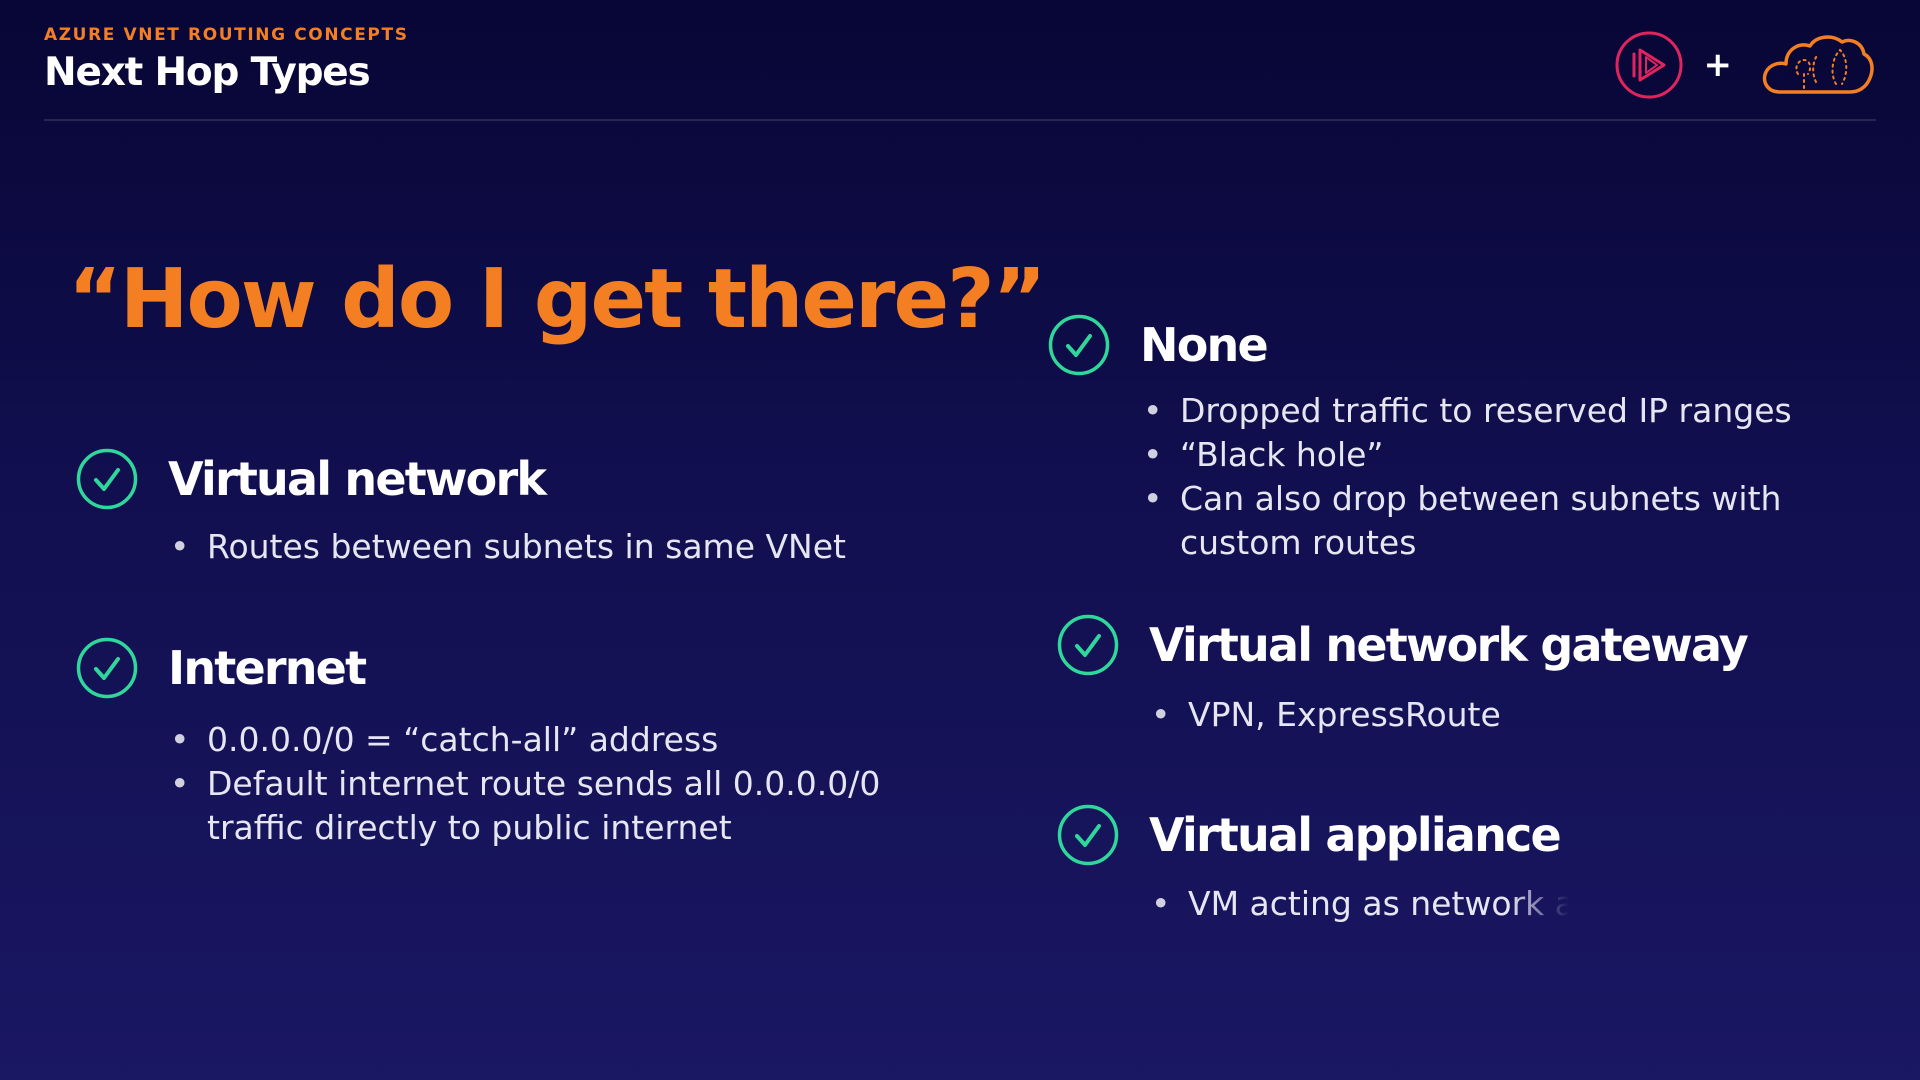 The image size is (1920, 1080). What do you see at coordinates (524, 740) in the screenshot?
I see `bullet-item: 0.0.0.0/0 = “catch-all” address` at bounding box center [524, 740].